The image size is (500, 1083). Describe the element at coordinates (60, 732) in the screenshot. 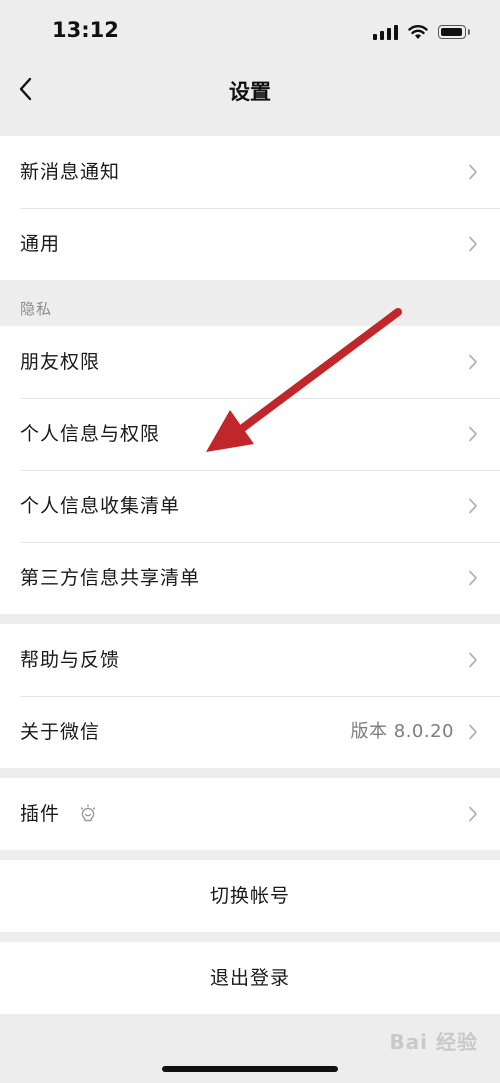

I see `row-label: 关于微信` at that location.